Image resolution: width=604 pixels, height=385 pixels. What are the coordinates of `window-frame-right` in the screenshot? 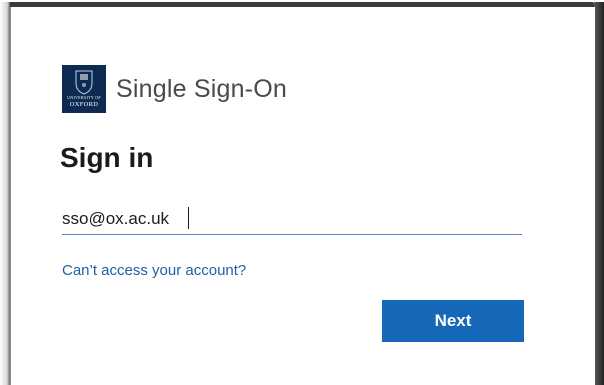 It's located at (599, 193).